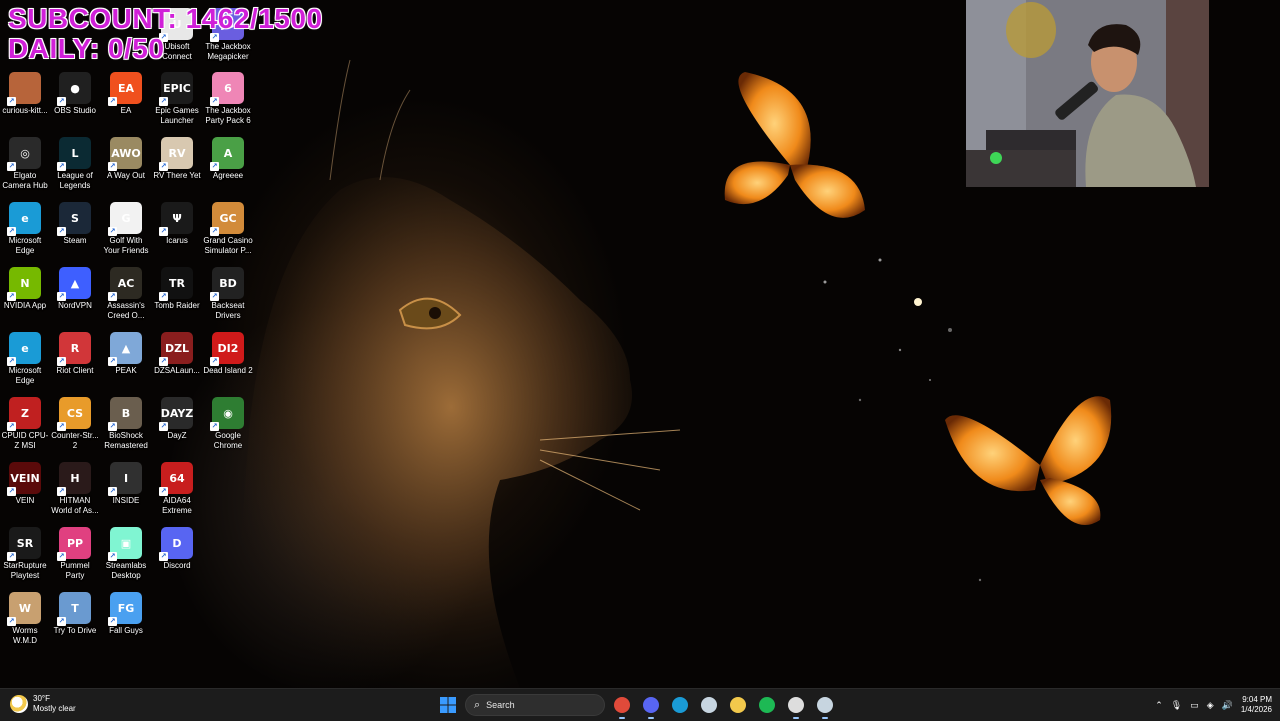  Describe the element at coordinates (177, 549) in the screenshot. I see `desktop-shortcut: D ↗ Discord` at that location.